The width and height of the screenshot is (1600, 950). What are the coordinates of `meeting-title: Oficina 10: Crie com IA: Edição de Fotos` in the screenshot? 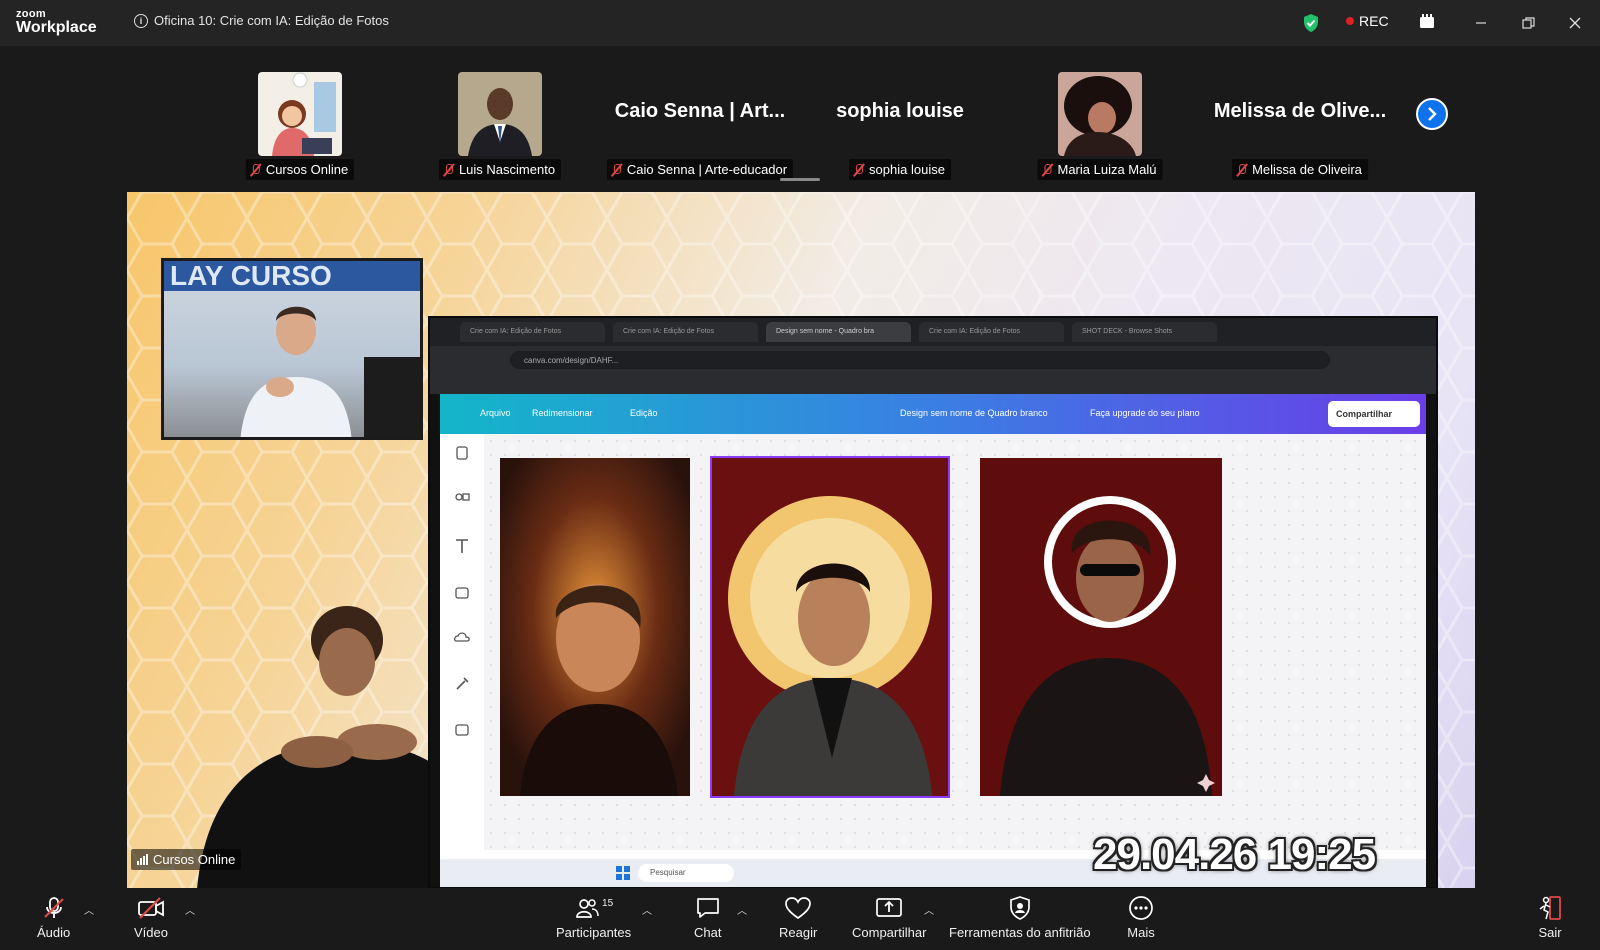 It's located at (271, 20).